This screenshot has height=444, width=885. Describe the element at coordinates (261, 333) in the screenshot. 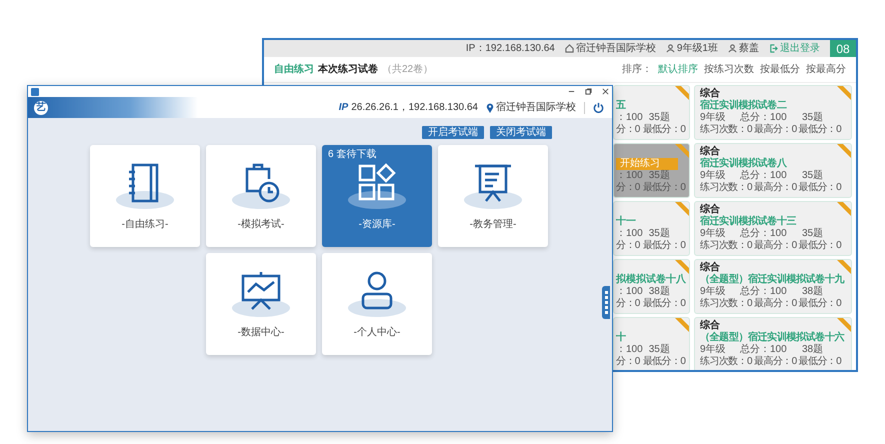

I see `tile-label: -数据中心-` at that location.